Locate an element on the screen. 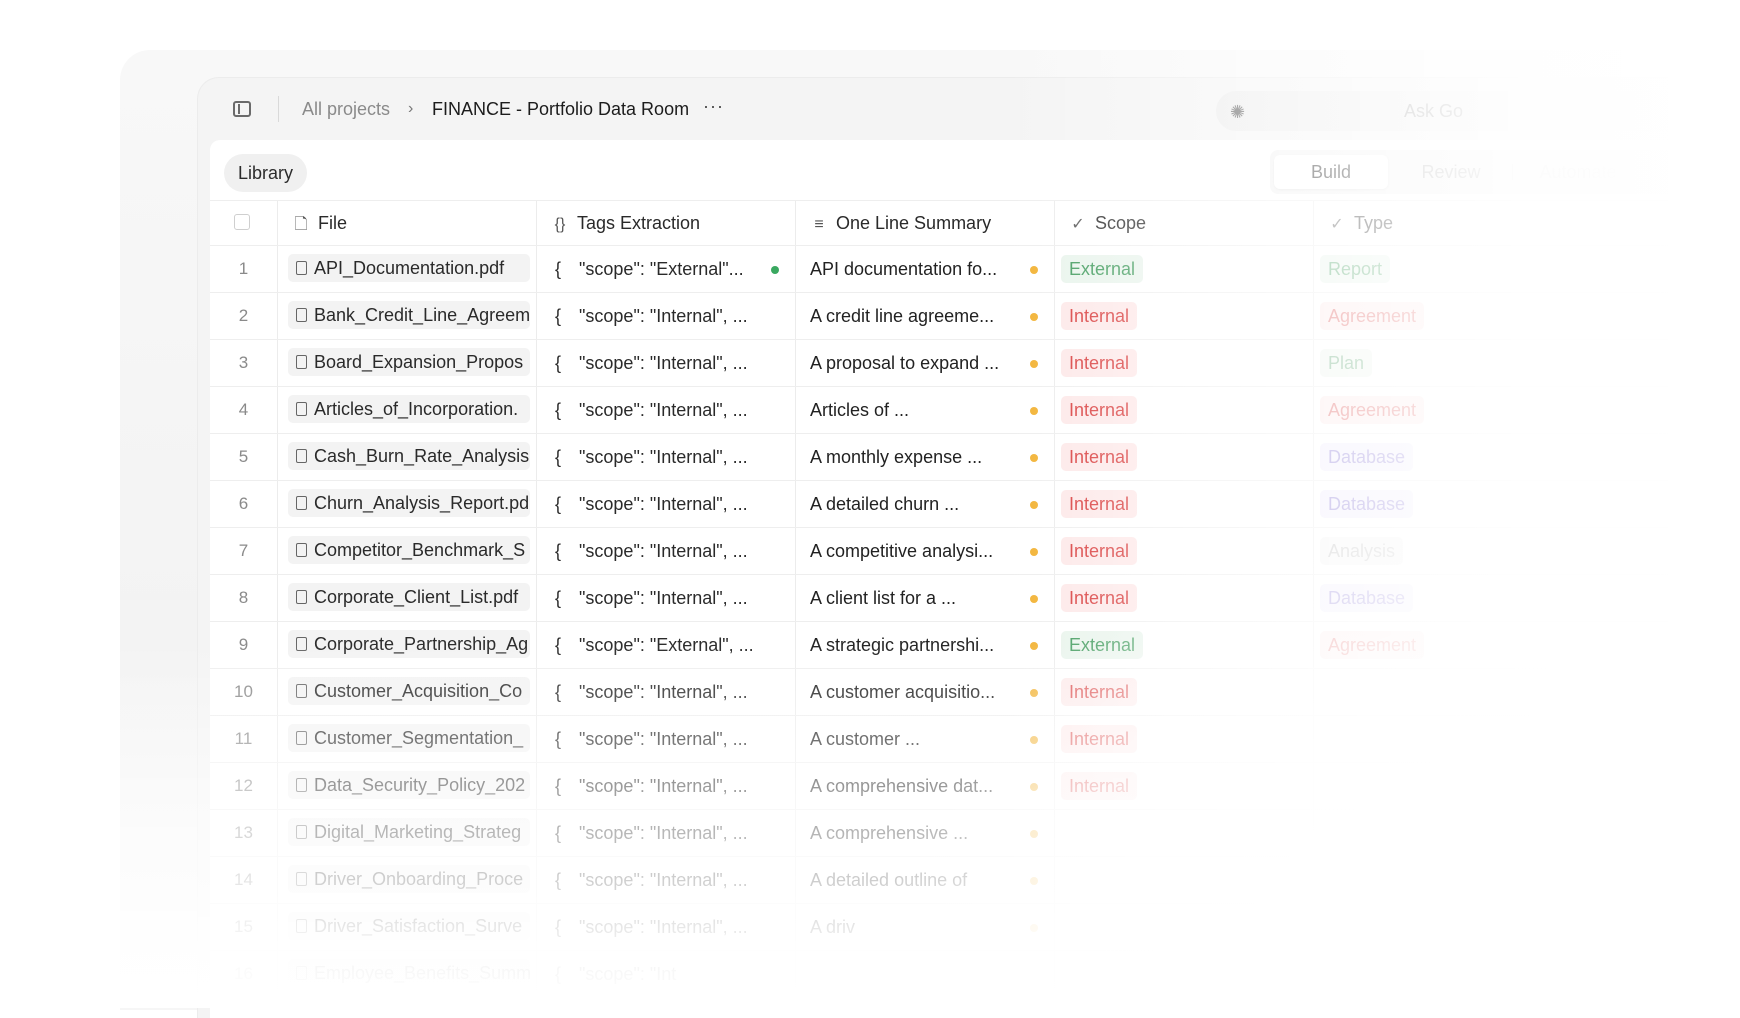 The height and width of the screenshot is (1018, 1740). type-cell: Analysis is located at coordinates (1491, 551).